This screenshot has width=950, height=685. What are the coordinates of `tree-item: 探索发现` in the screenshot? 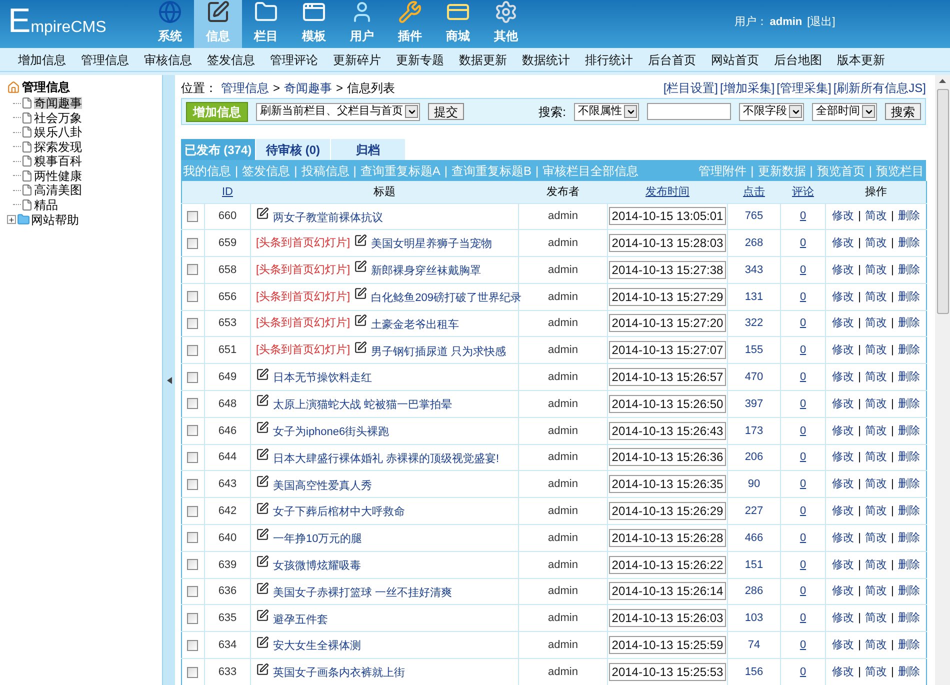 It's located at (58, 146).